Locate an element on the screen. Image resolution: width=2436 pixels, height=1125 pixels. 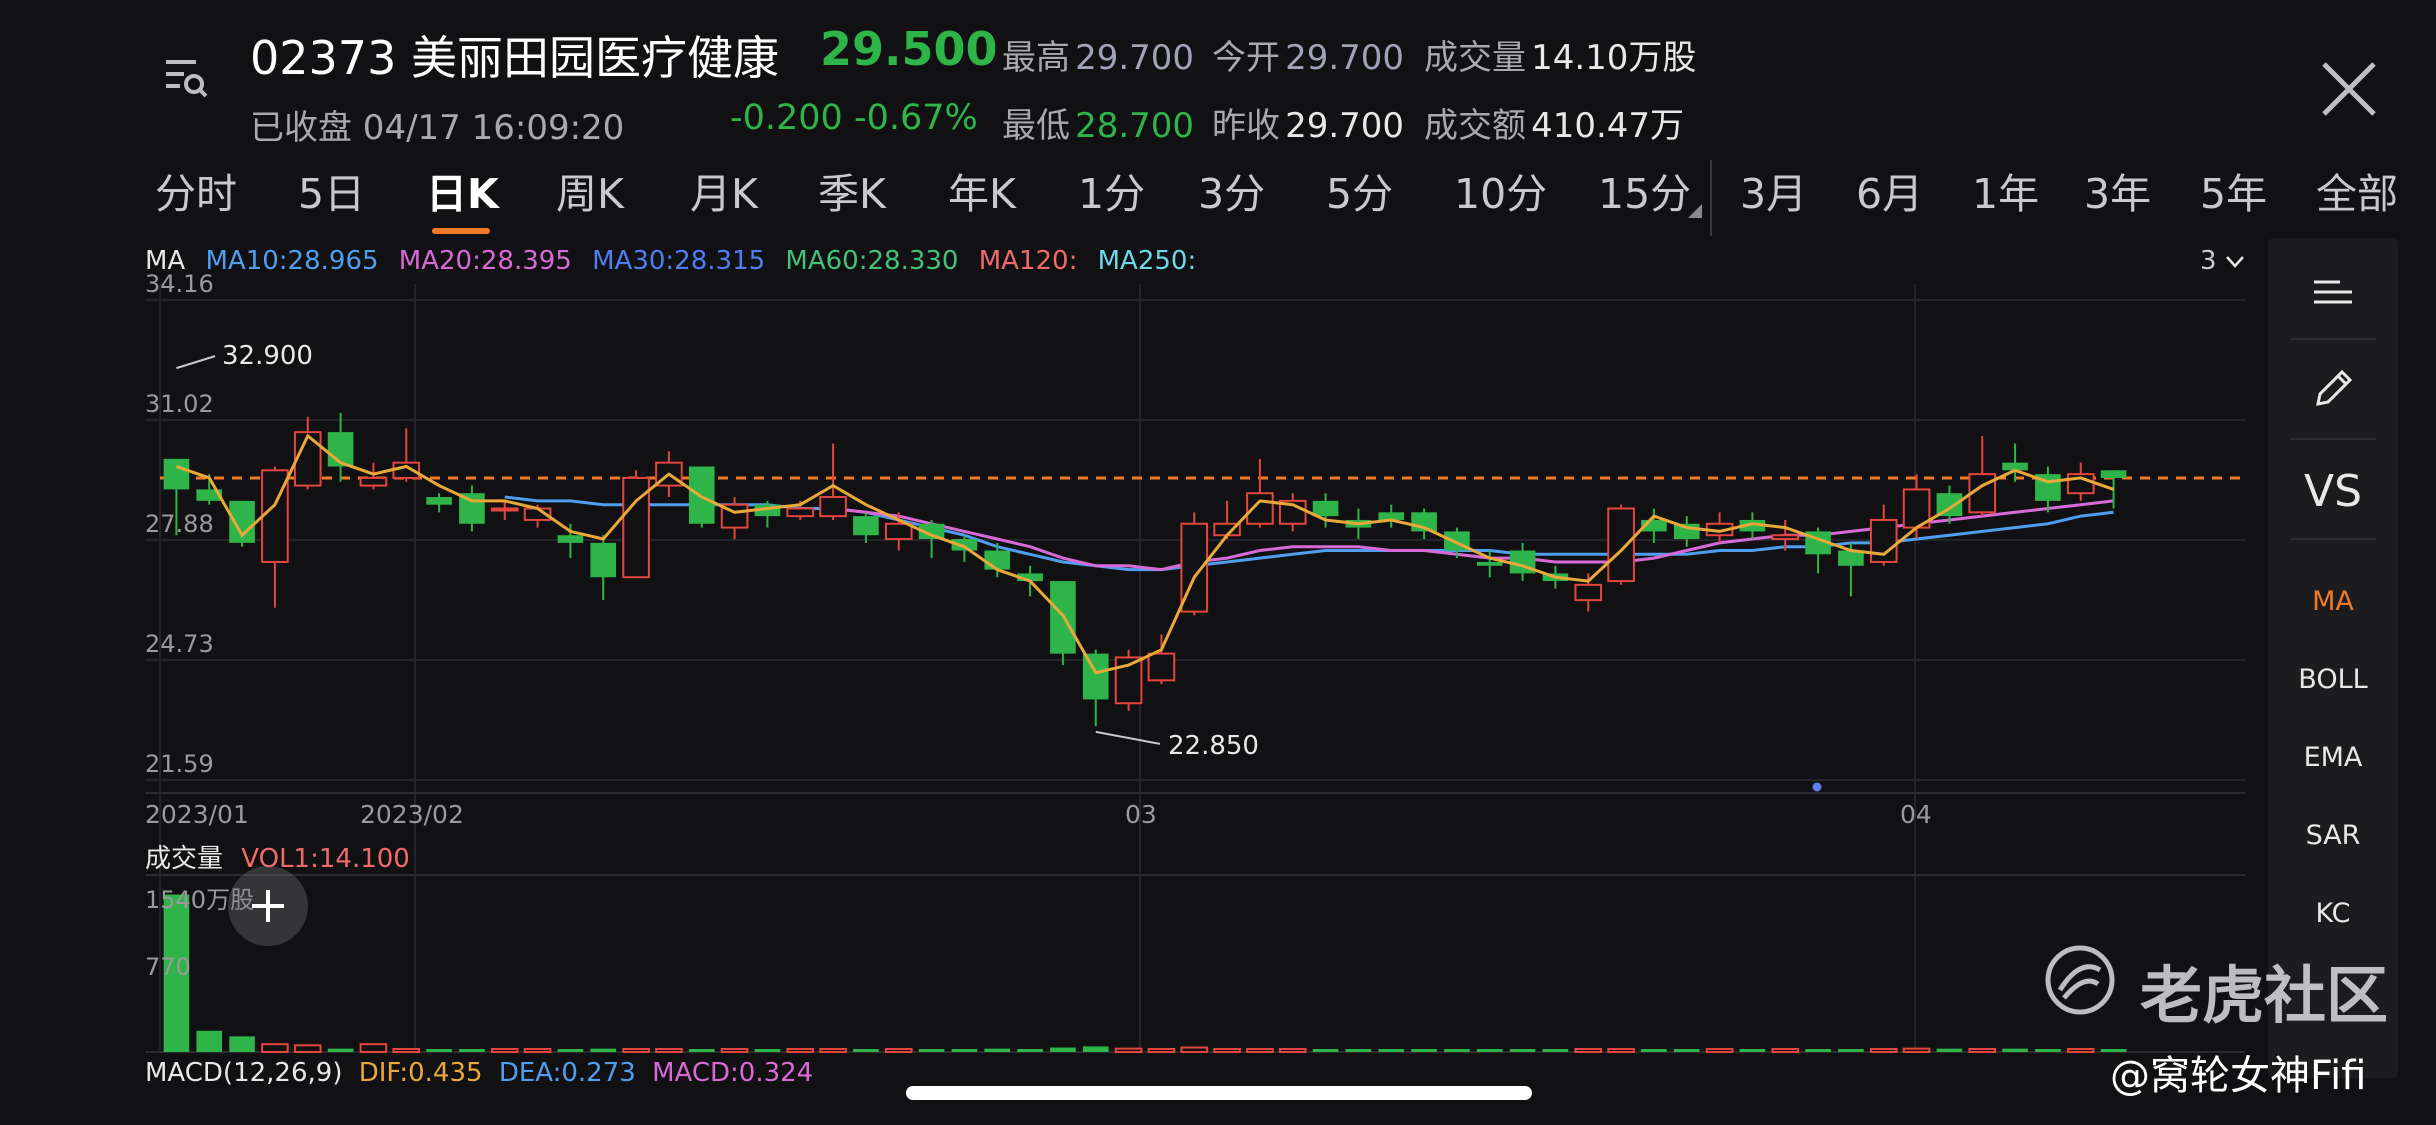
author-credit: @窝轮女神Fifi is located at coordinates (2238, 1076).